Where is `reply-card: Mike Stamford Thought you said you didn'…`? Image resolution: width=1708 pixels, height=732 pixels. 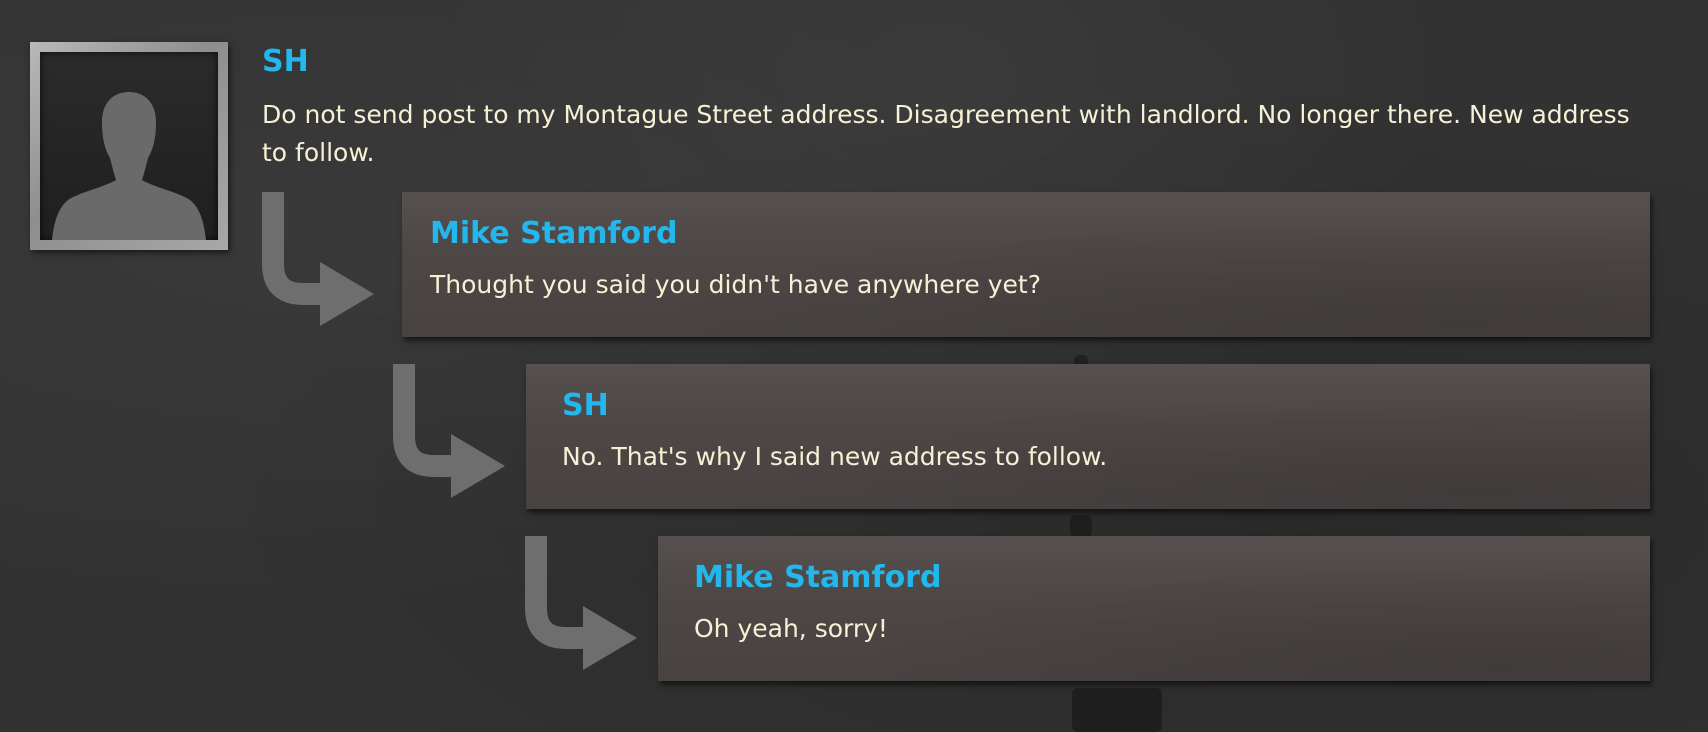
reply-card: Mike Stamford Thought you said you didn'… is located at coordinates (1026, 264).